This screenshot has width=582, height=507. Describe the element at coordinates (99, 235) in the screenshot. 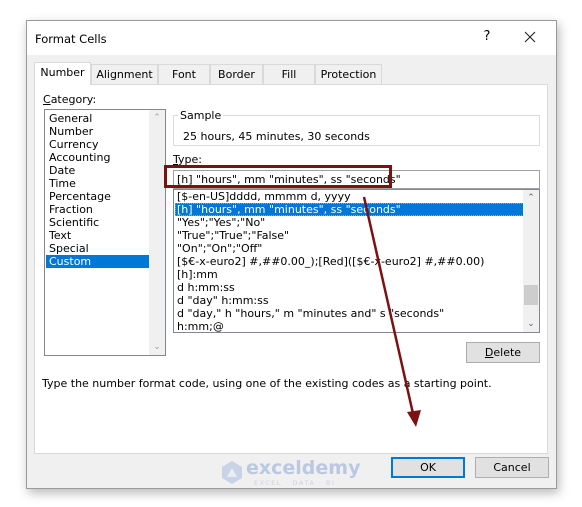

I see `category-item-text: Text` at that location.